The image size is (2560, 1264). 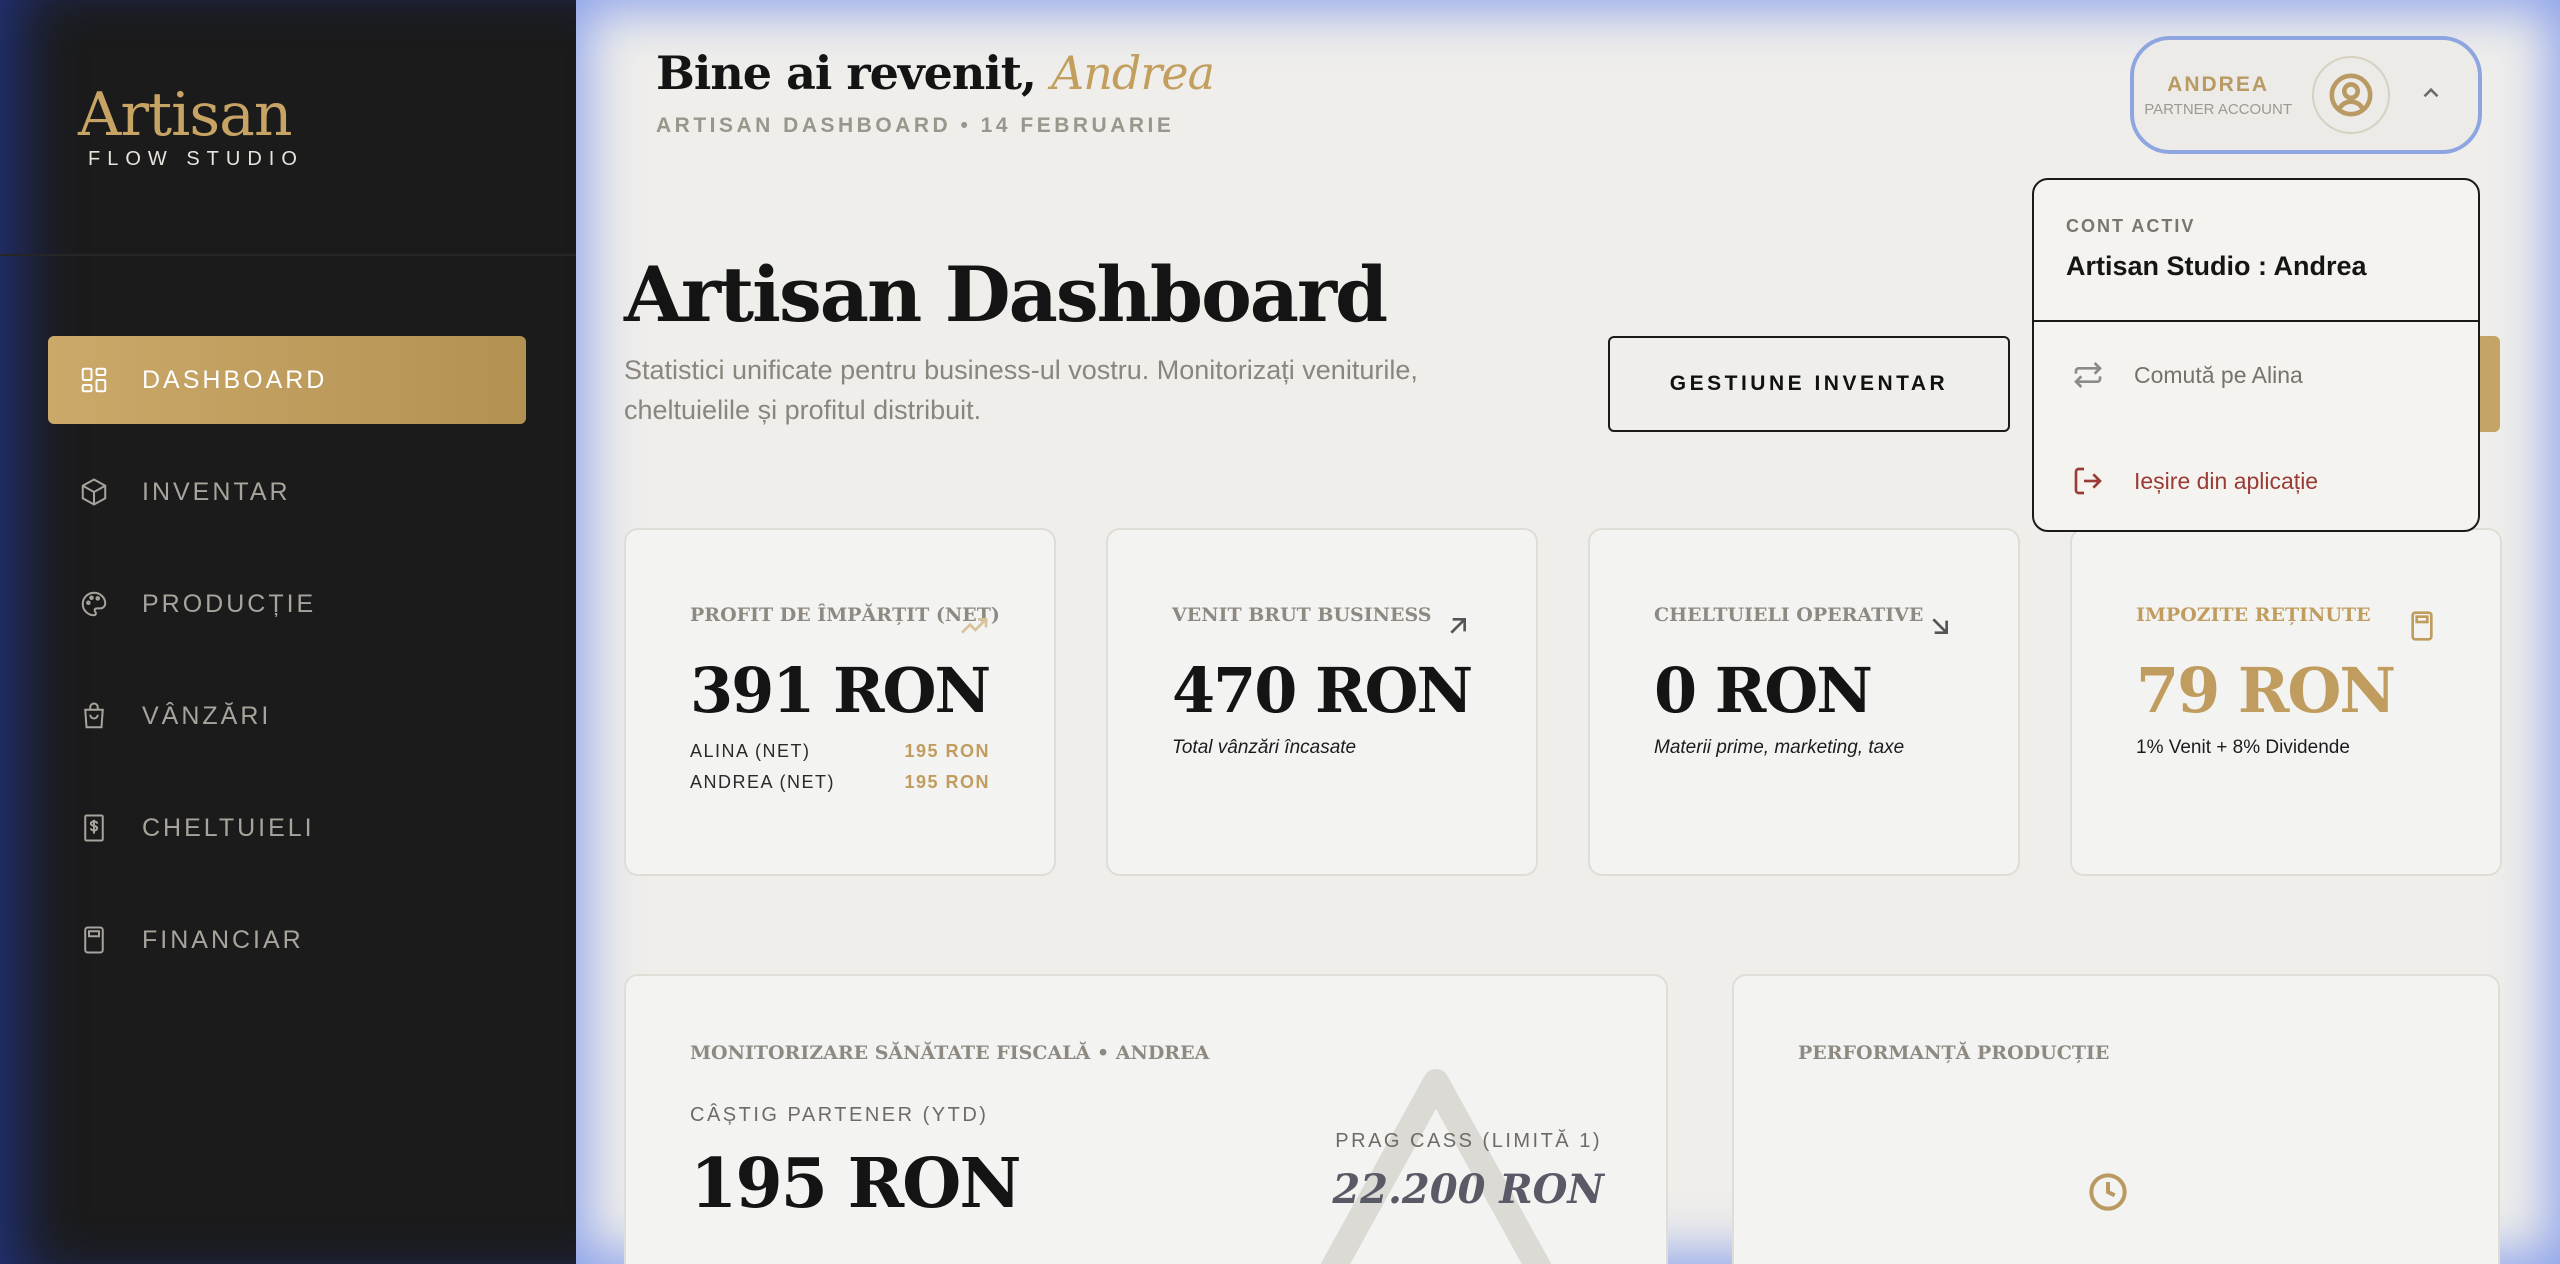 What do you see at coordinates (1468, 1141) in the screenshot?
I see `cass-threshold-label: PRAG CASS (LIMITĂ 1)` at bounding box center [1468, 1141].